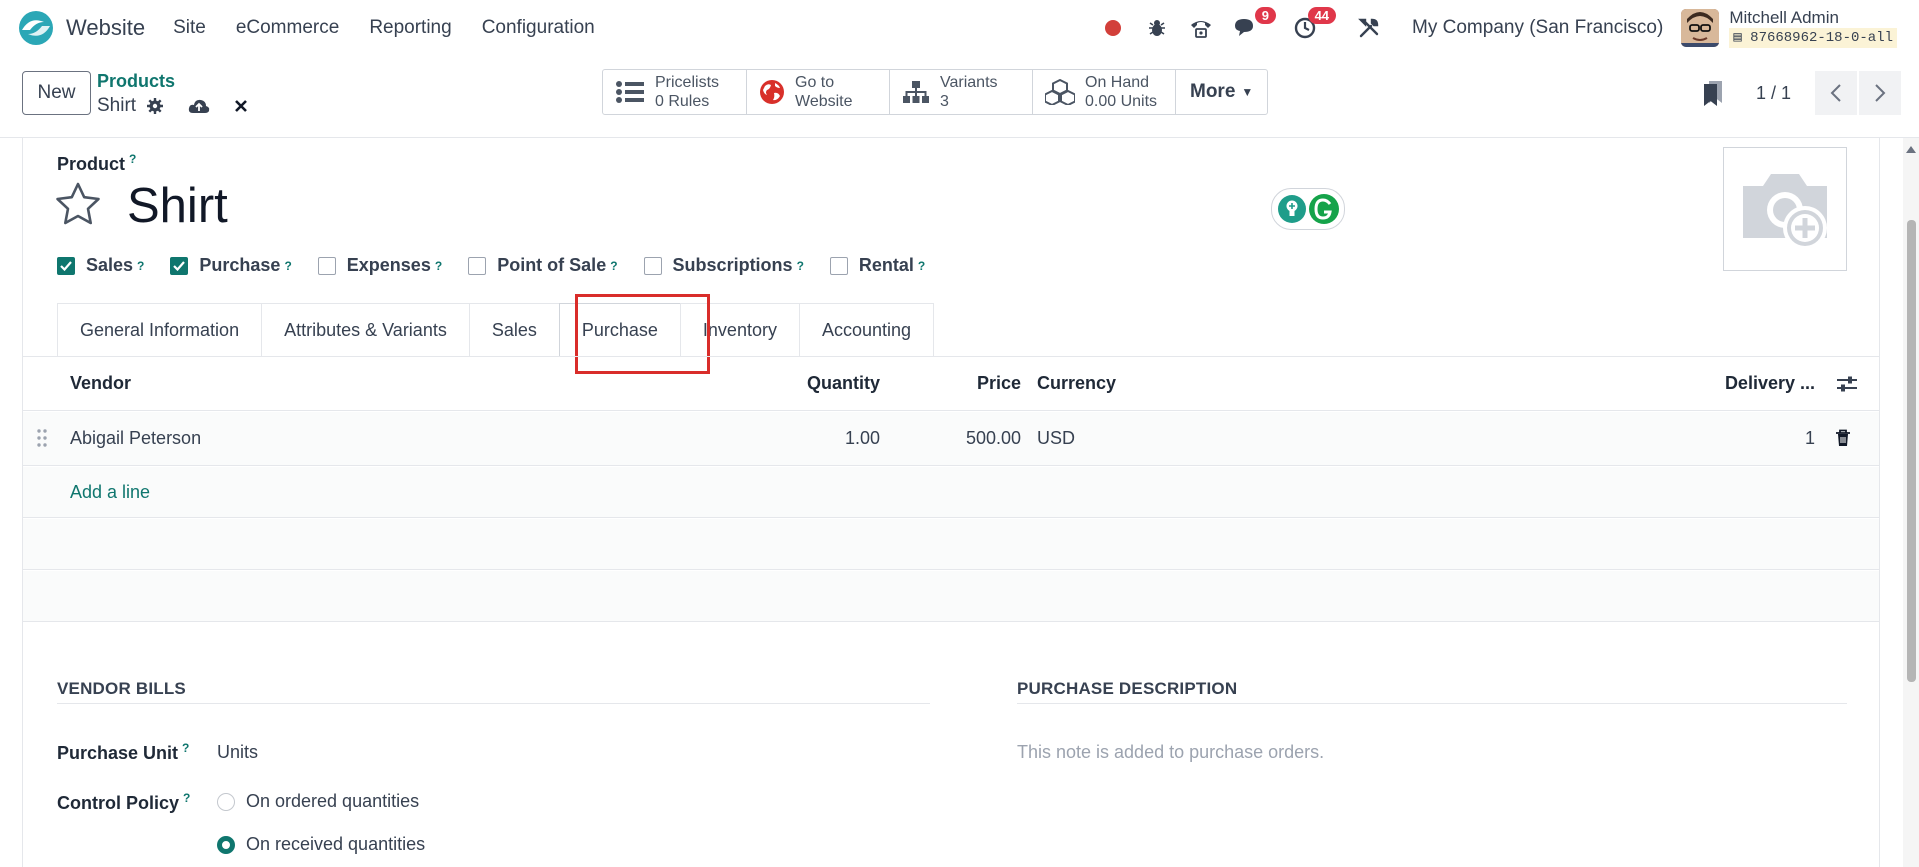 The height and width of the screenshot is (867, 1919). I want to click on cell-quantity: 1.00, so click(862, 438).